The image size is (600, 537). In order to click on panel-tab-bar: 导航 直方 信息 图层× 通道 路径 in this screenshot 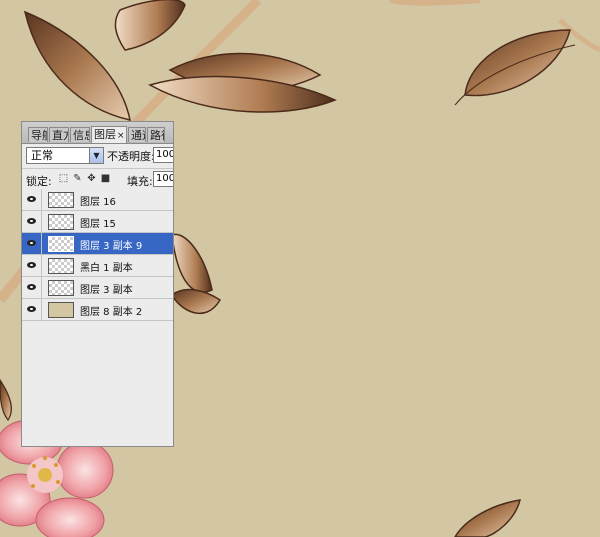, I will do `click(97, 133)`.